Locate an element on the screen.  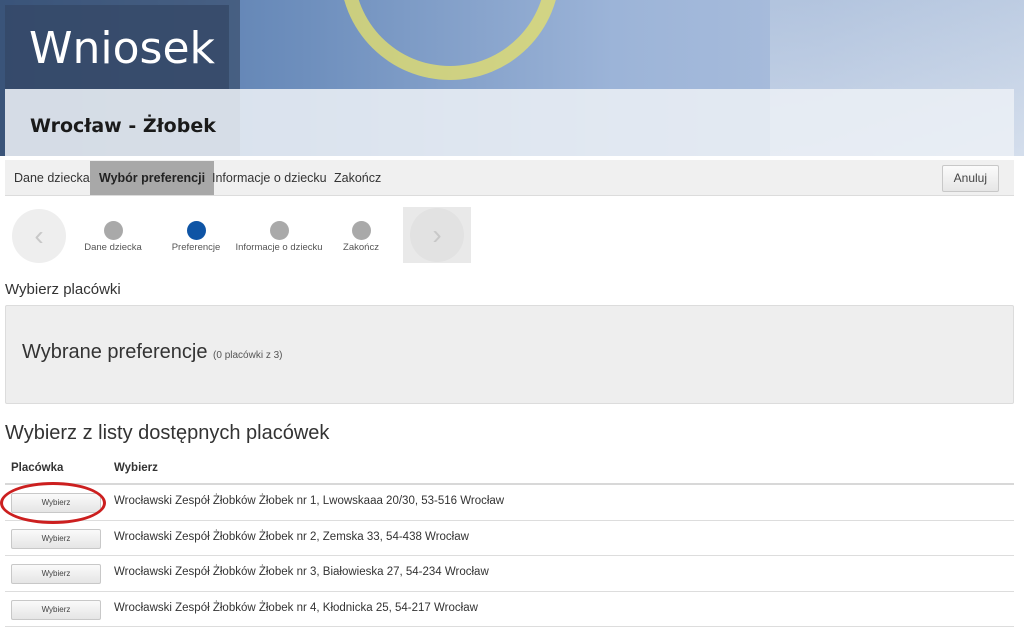
step-preferencje: Preferencje is located at coordinates (196, 237).